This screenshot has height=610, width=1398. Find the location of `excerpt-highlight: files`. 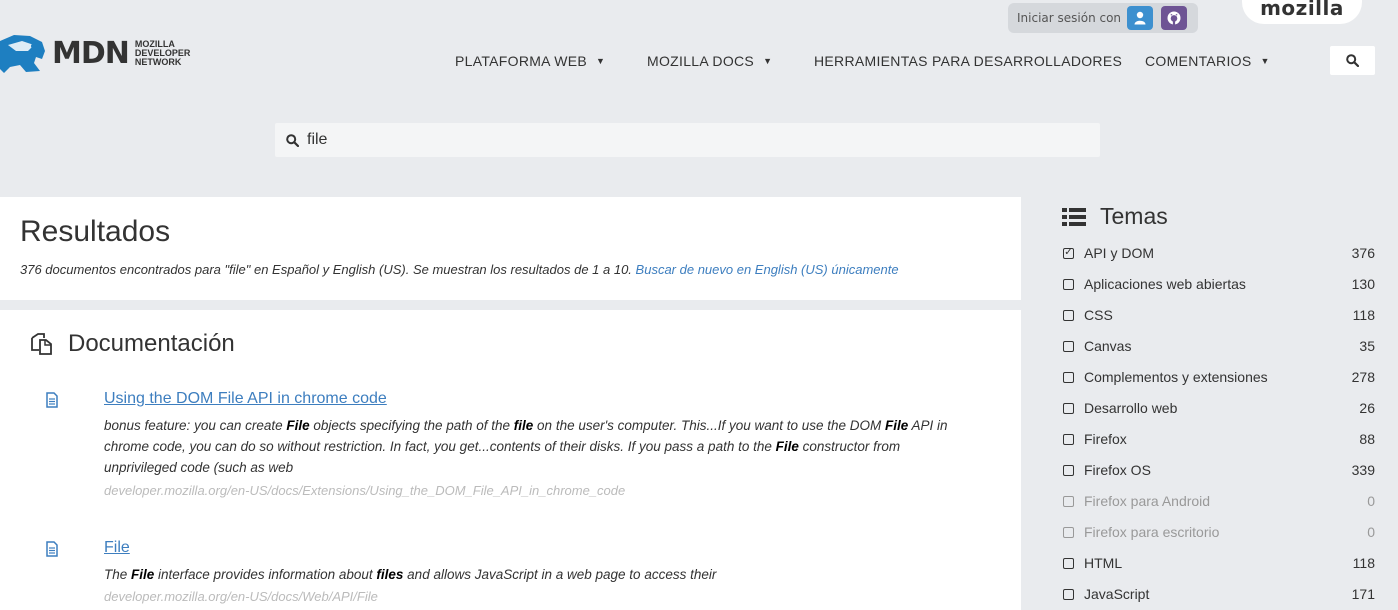

excerpt-highlight: files is located at coordinates (390, 574).